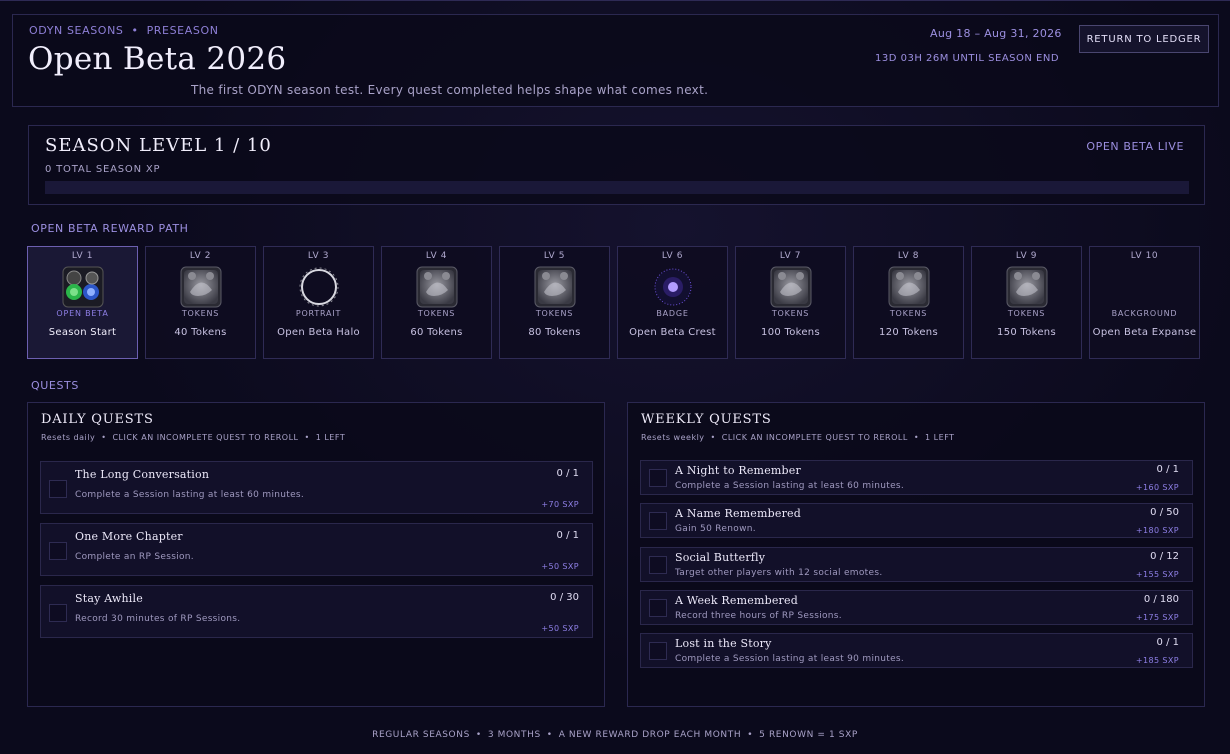  What do you see at coordinates (672, 302) in the screenshot?
I see `reward-card-lv6: LV 6 BADGE Open Beta Crest` at bounding box center [672, 302].